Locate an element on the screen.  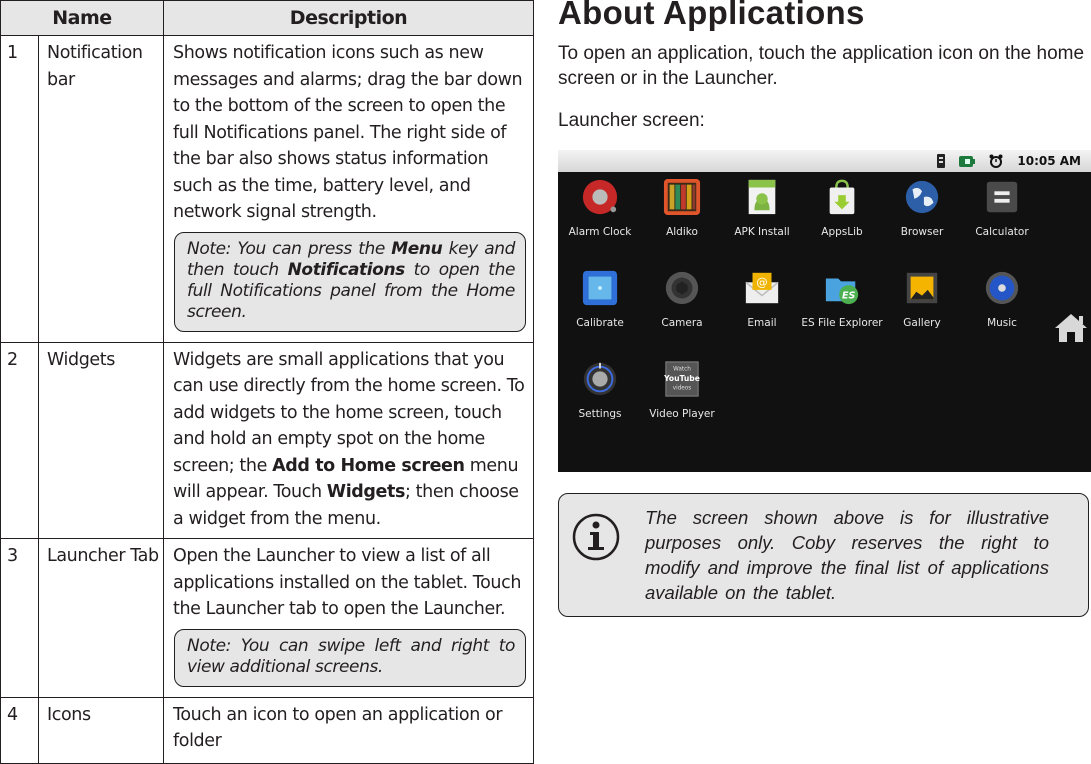
status-bar: 10:05 AM is located at coordinates (824, 161).